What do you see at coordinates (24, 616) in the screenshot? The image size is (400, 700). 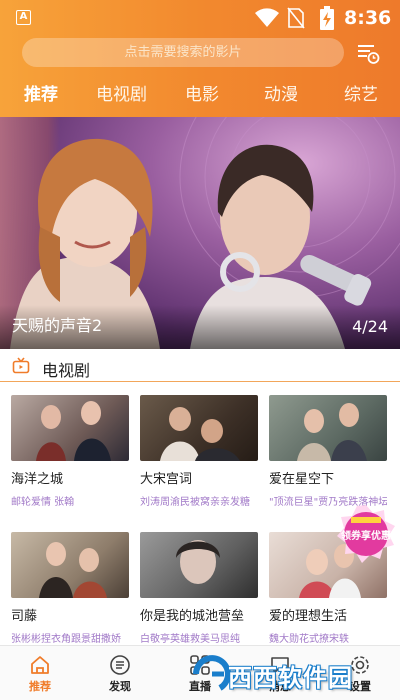 I see `video-title: 司藤` at bounding box center [24, 616].